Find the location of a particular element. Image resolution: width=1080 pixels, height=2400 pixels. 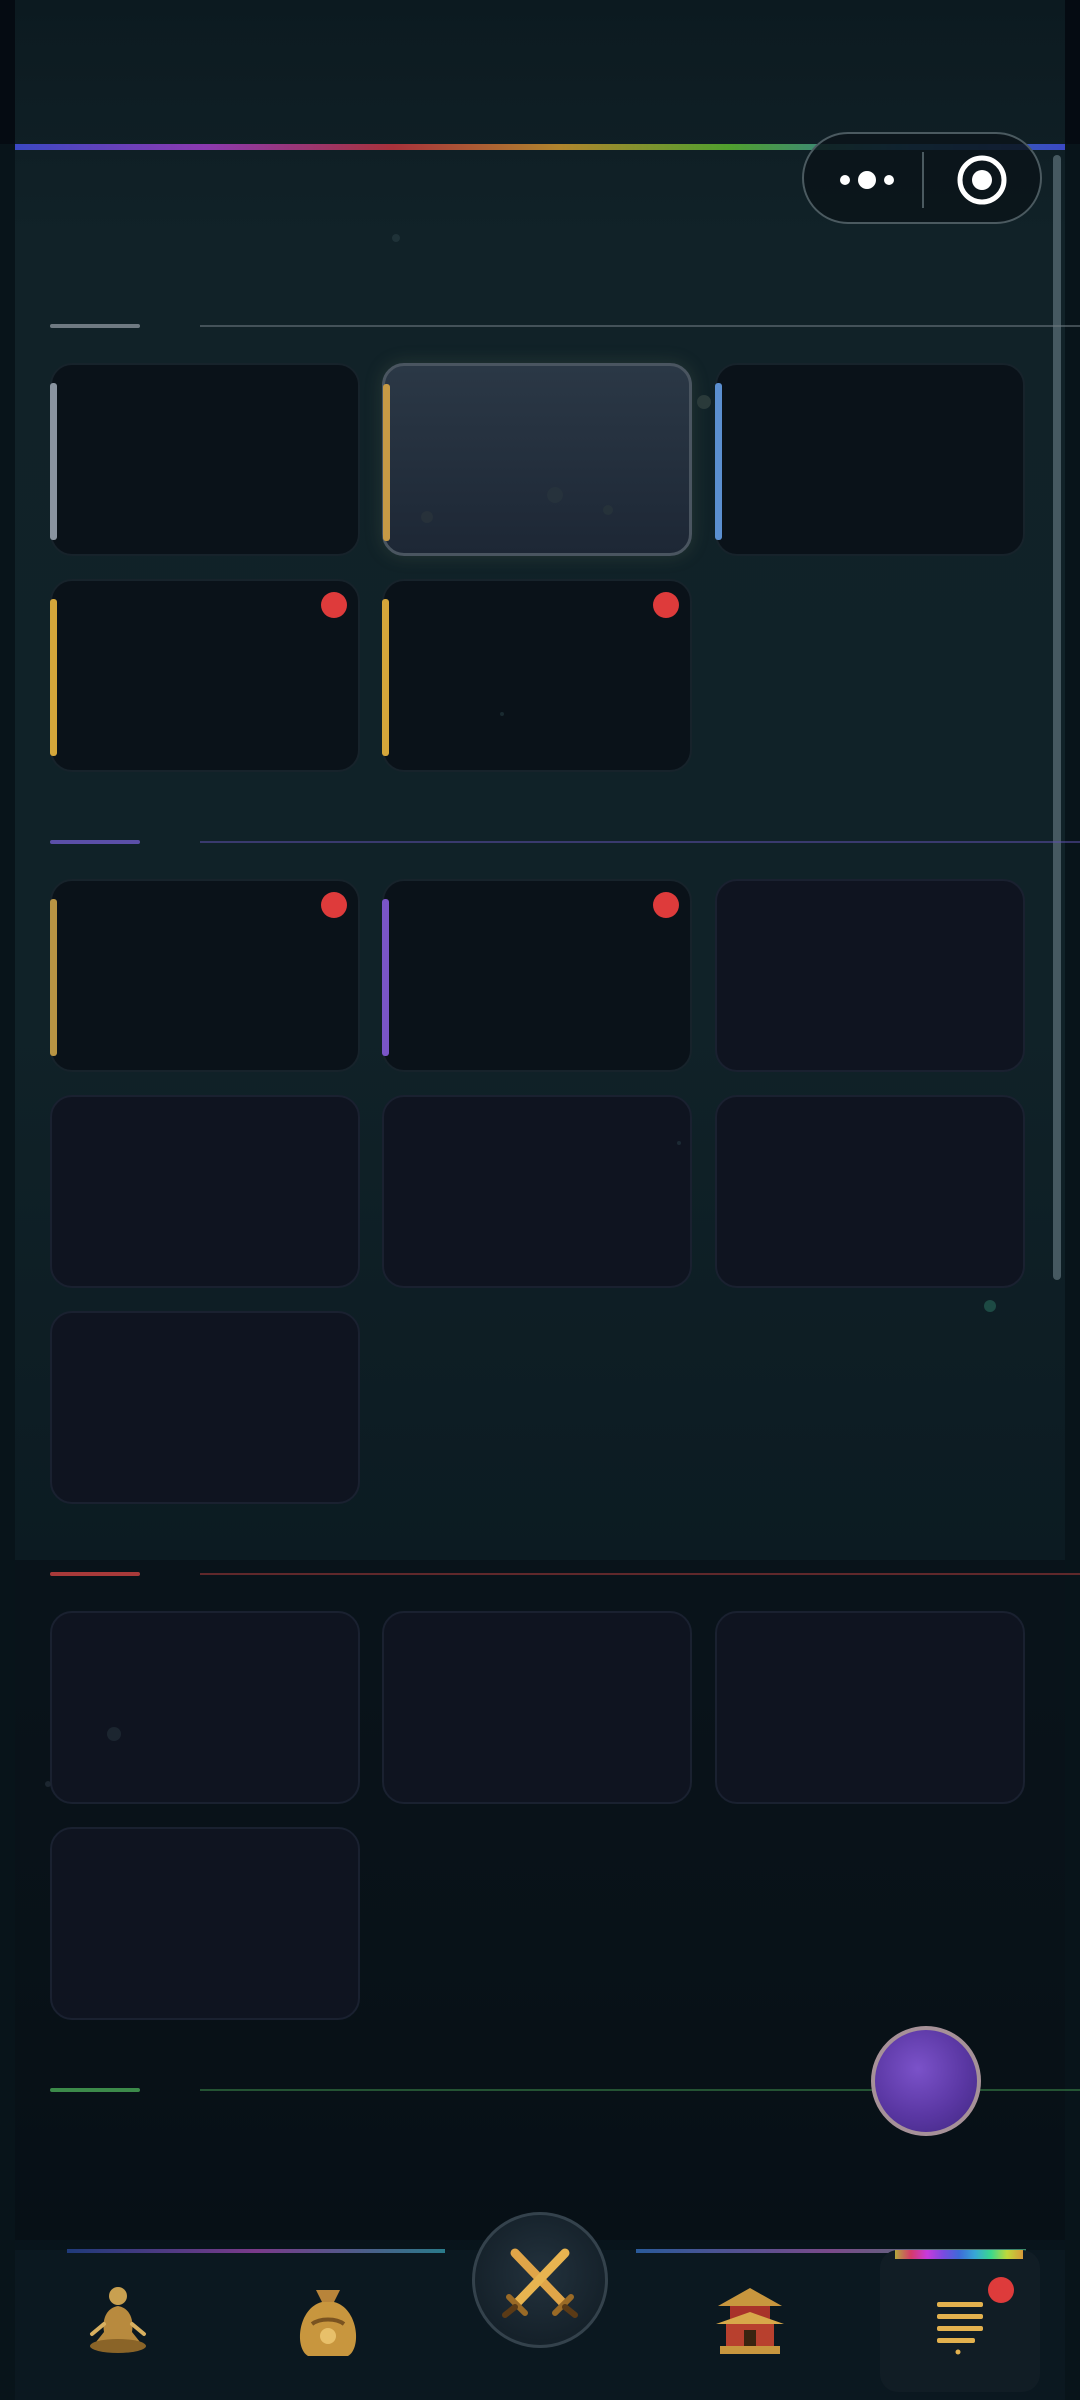

tab-battle is located at coordinates (540, 2280).